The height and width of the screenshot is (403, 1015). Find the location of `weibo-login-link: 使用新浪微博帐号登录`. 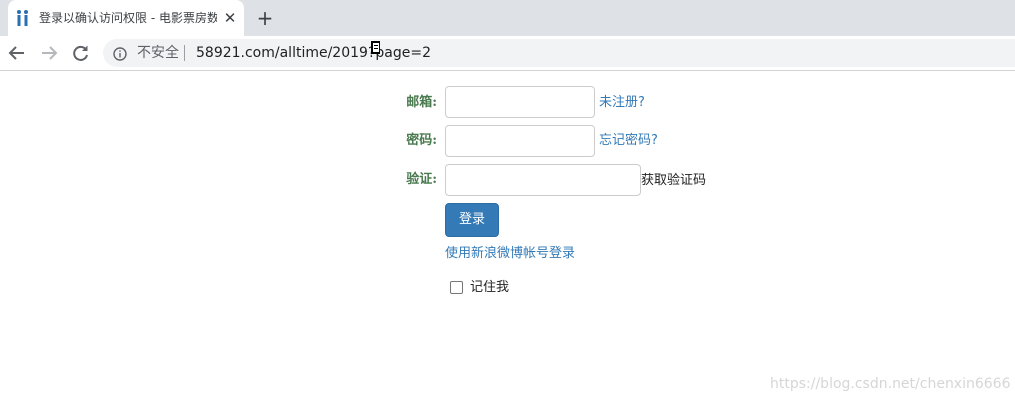

weibo-login-link: 使用新浪微博帐号登录 is located at coordinates (510, 254).